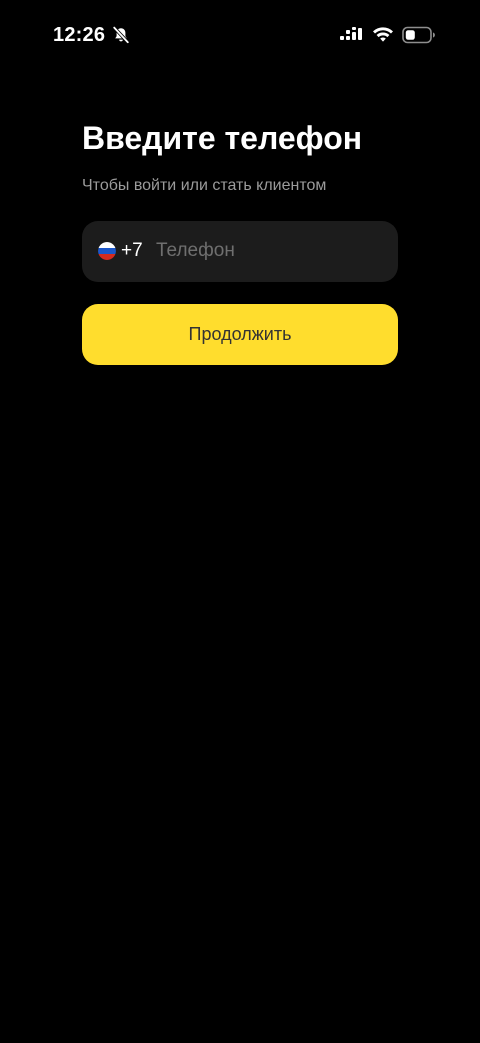 The image size is (480, 1043). Describe the element at coordinates (240, 334) in the screenshot. I see `continue-button: Продолжить` at that location.